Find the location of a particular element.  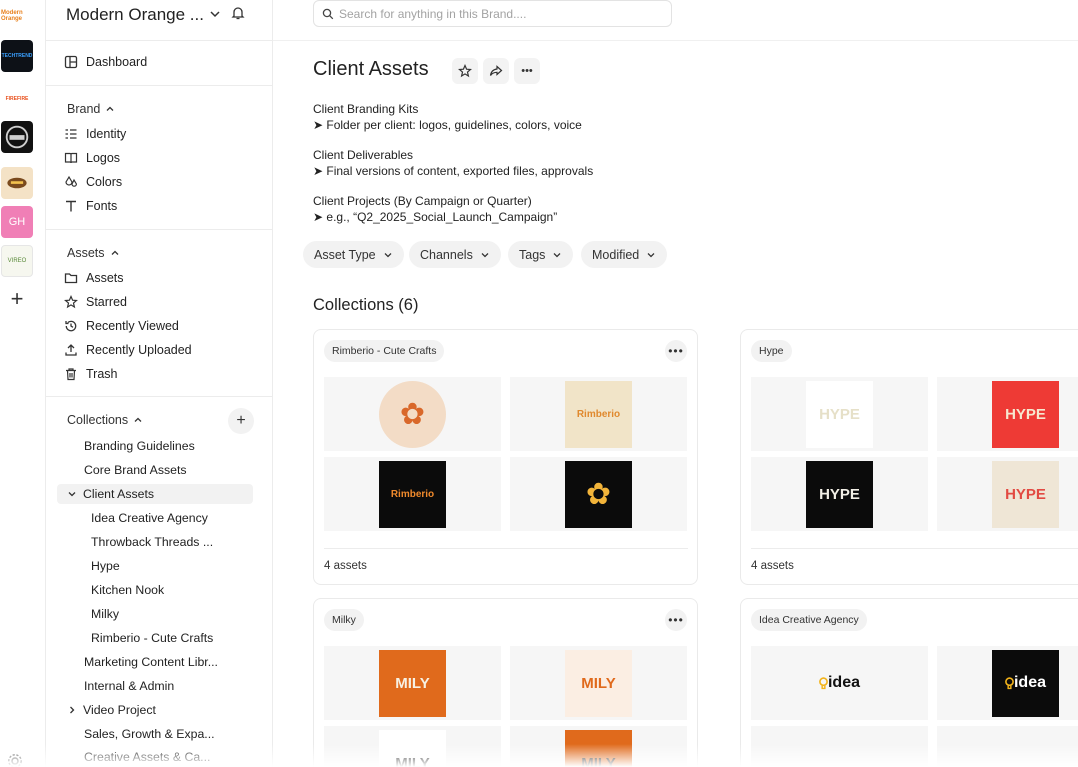

craft-logo-icon is located at coordinates (17, 183).